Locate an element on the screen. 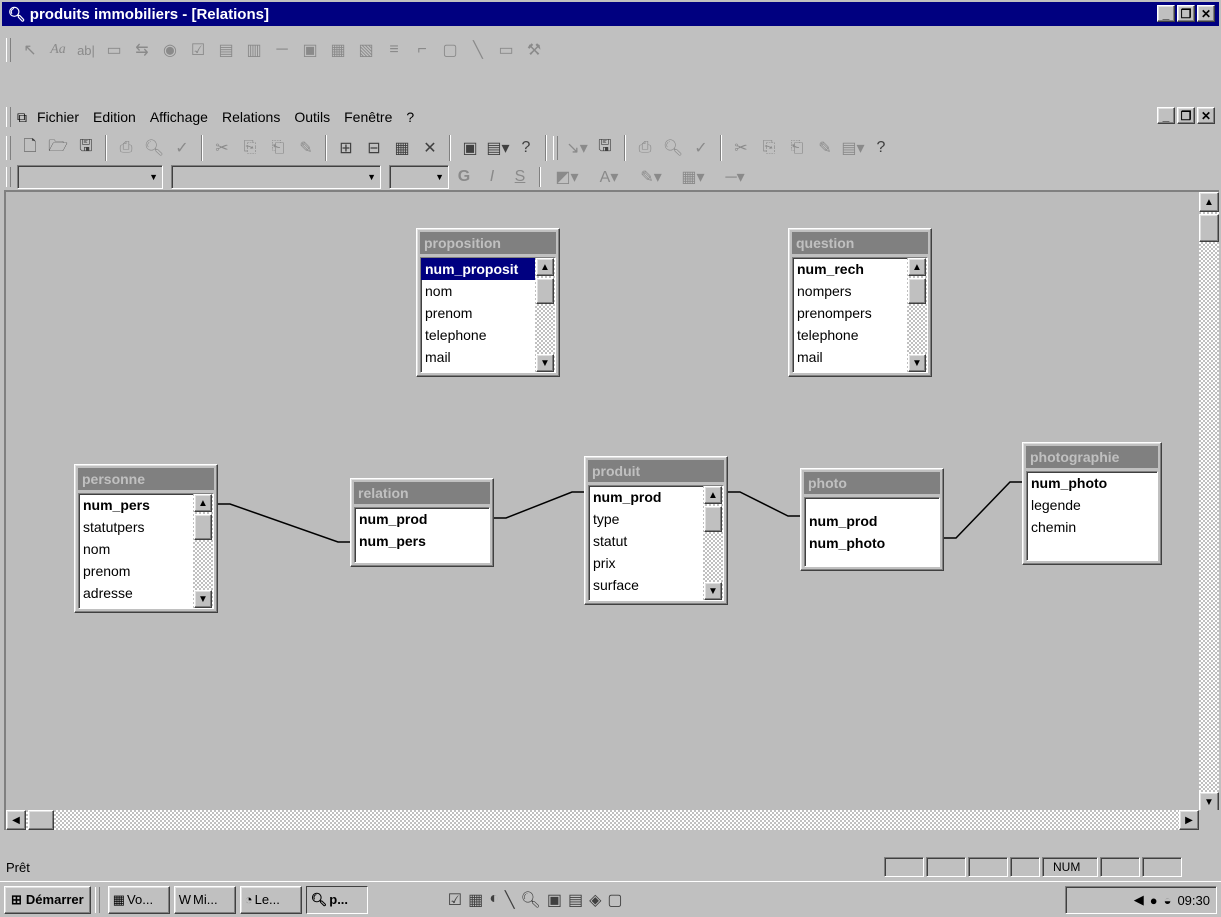 The height and width of the screenshot is (917, 1221). doc-restore-button: ❐ is located at coordinates (1186, 115).